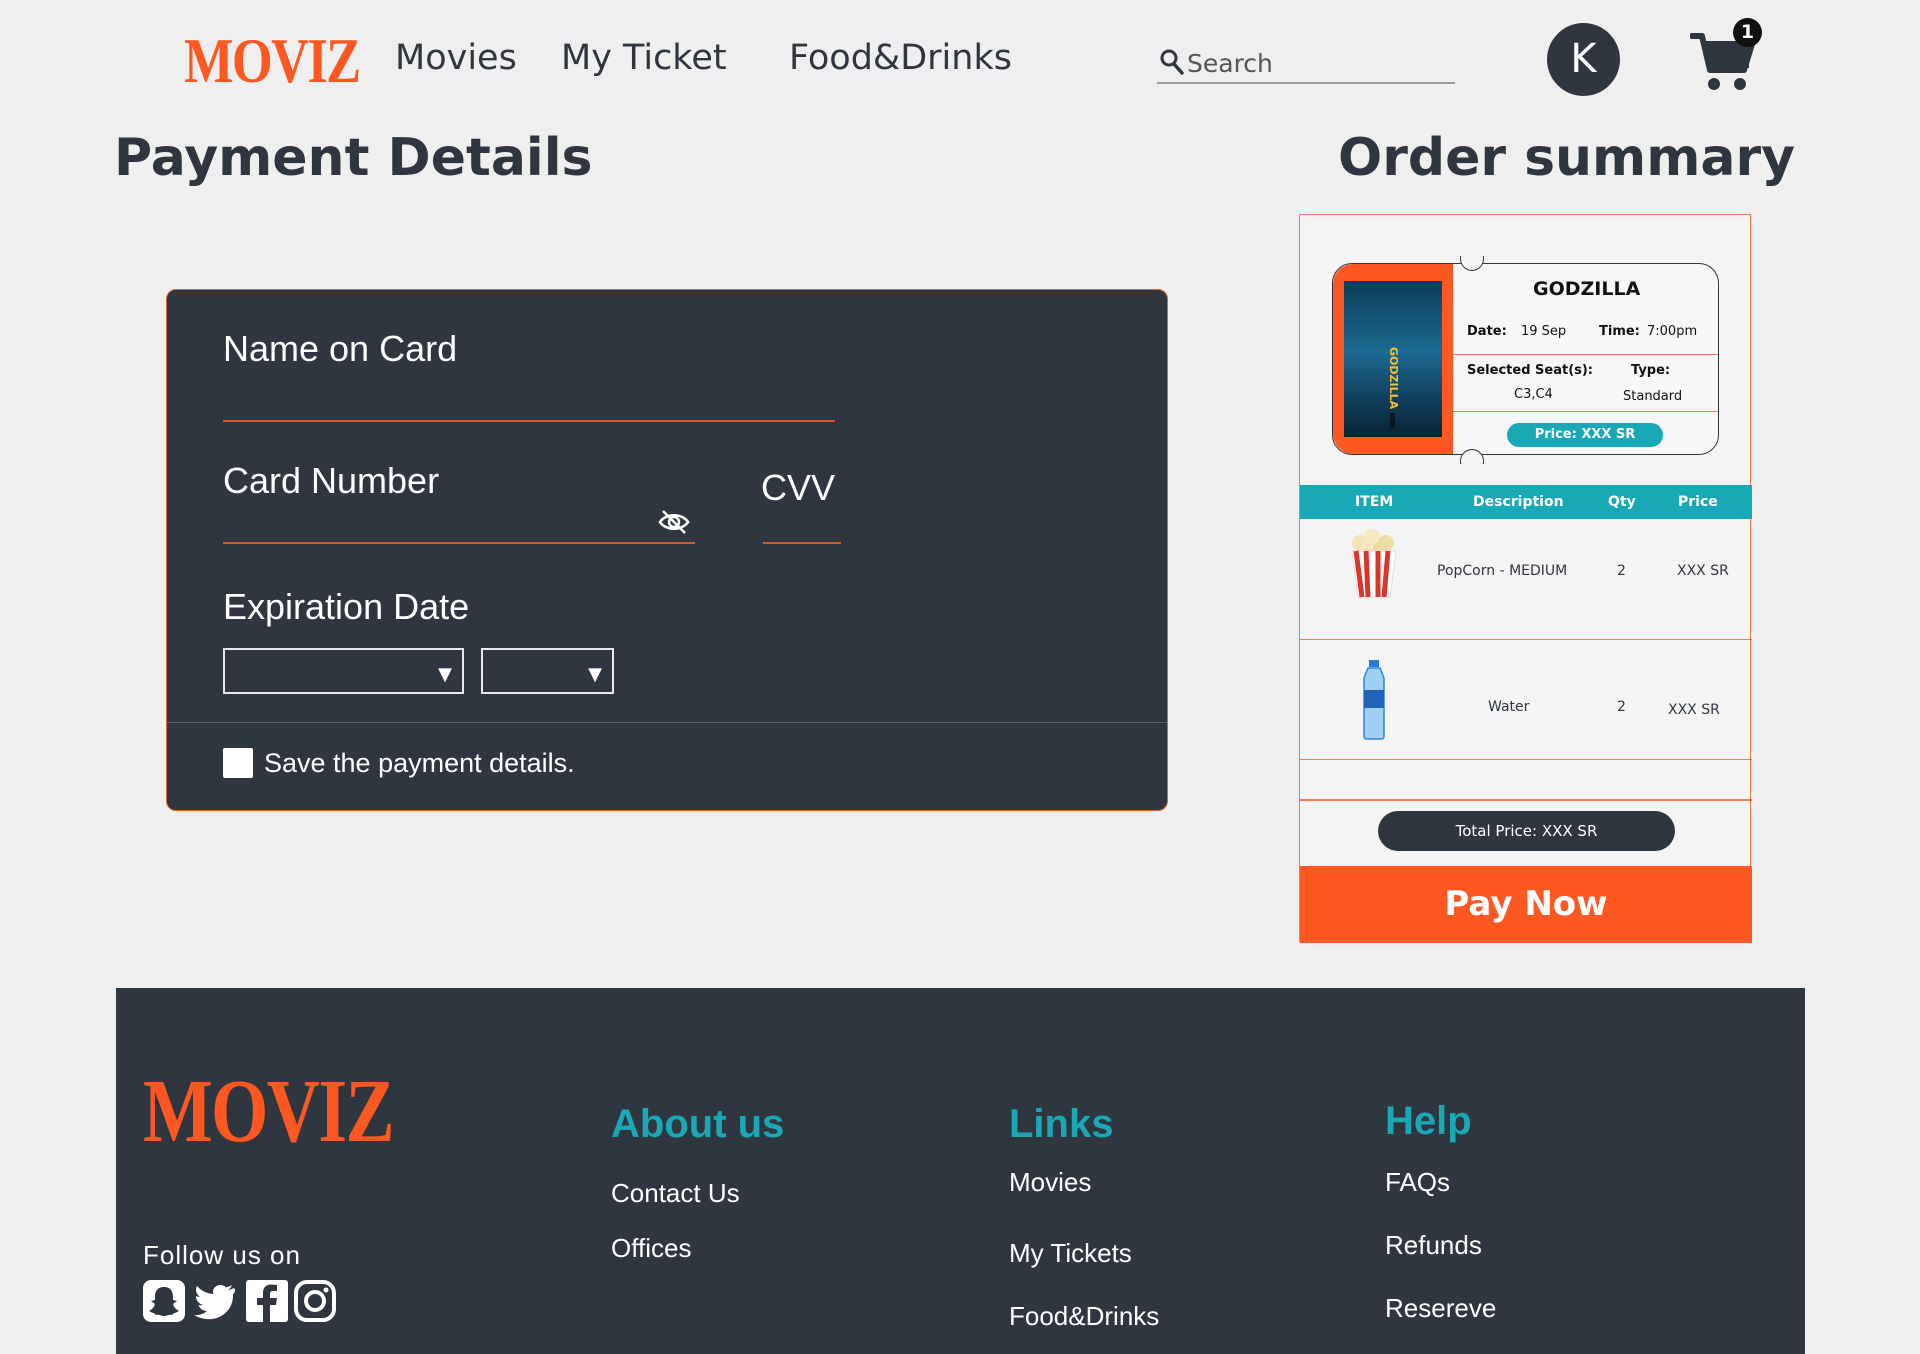 This screenshot has height=1354, width=1920. Describe the element at coordinates (651, 1248) in the screenshot. I see `footer-link-offices: Offices` at that location.